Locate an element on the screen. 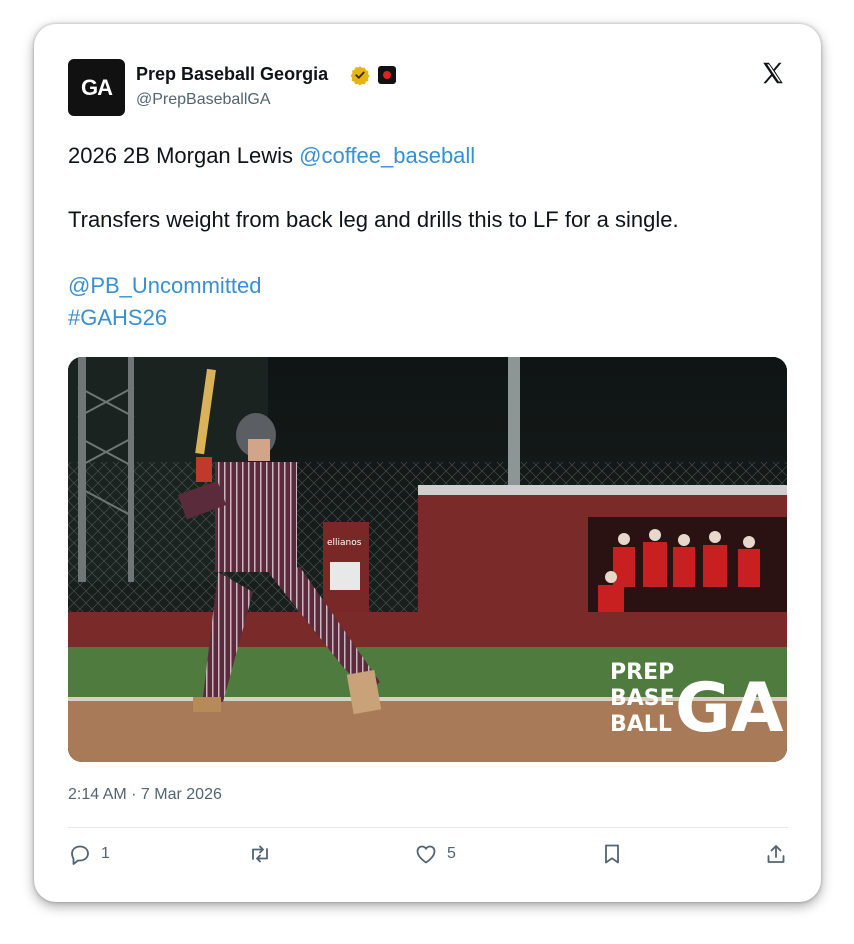  avatar: GA is located at coordinates (96, 87).